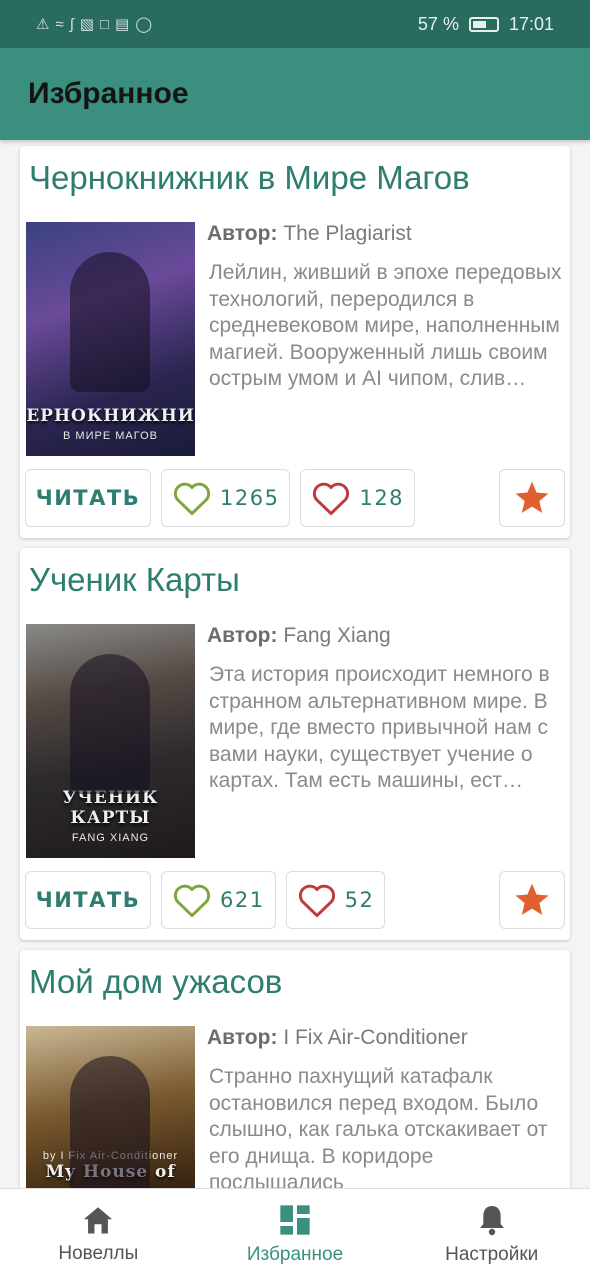  Describe the element at coordinates (359, 900) in the screenshot. I see `dislike-count: 52` at that location.